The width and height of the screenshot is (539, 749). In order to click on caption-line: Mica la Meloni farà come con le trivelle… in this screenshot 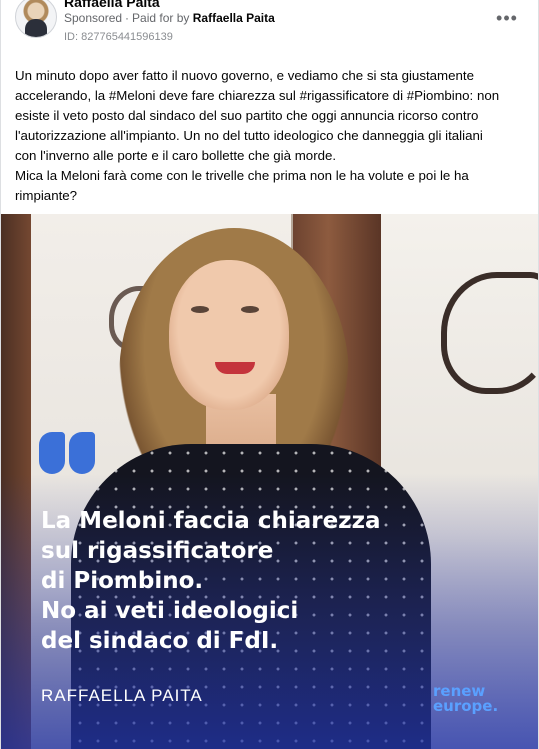, I will do `click(242, 175)`.